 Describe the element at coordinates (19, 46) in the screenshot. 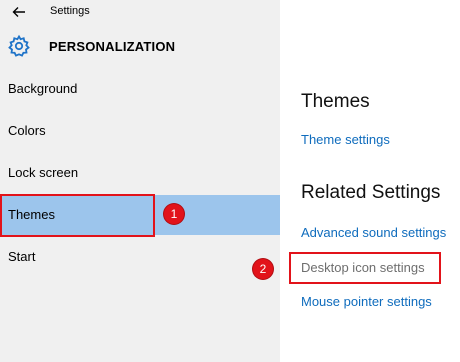

I see `gear-icon` at that location.